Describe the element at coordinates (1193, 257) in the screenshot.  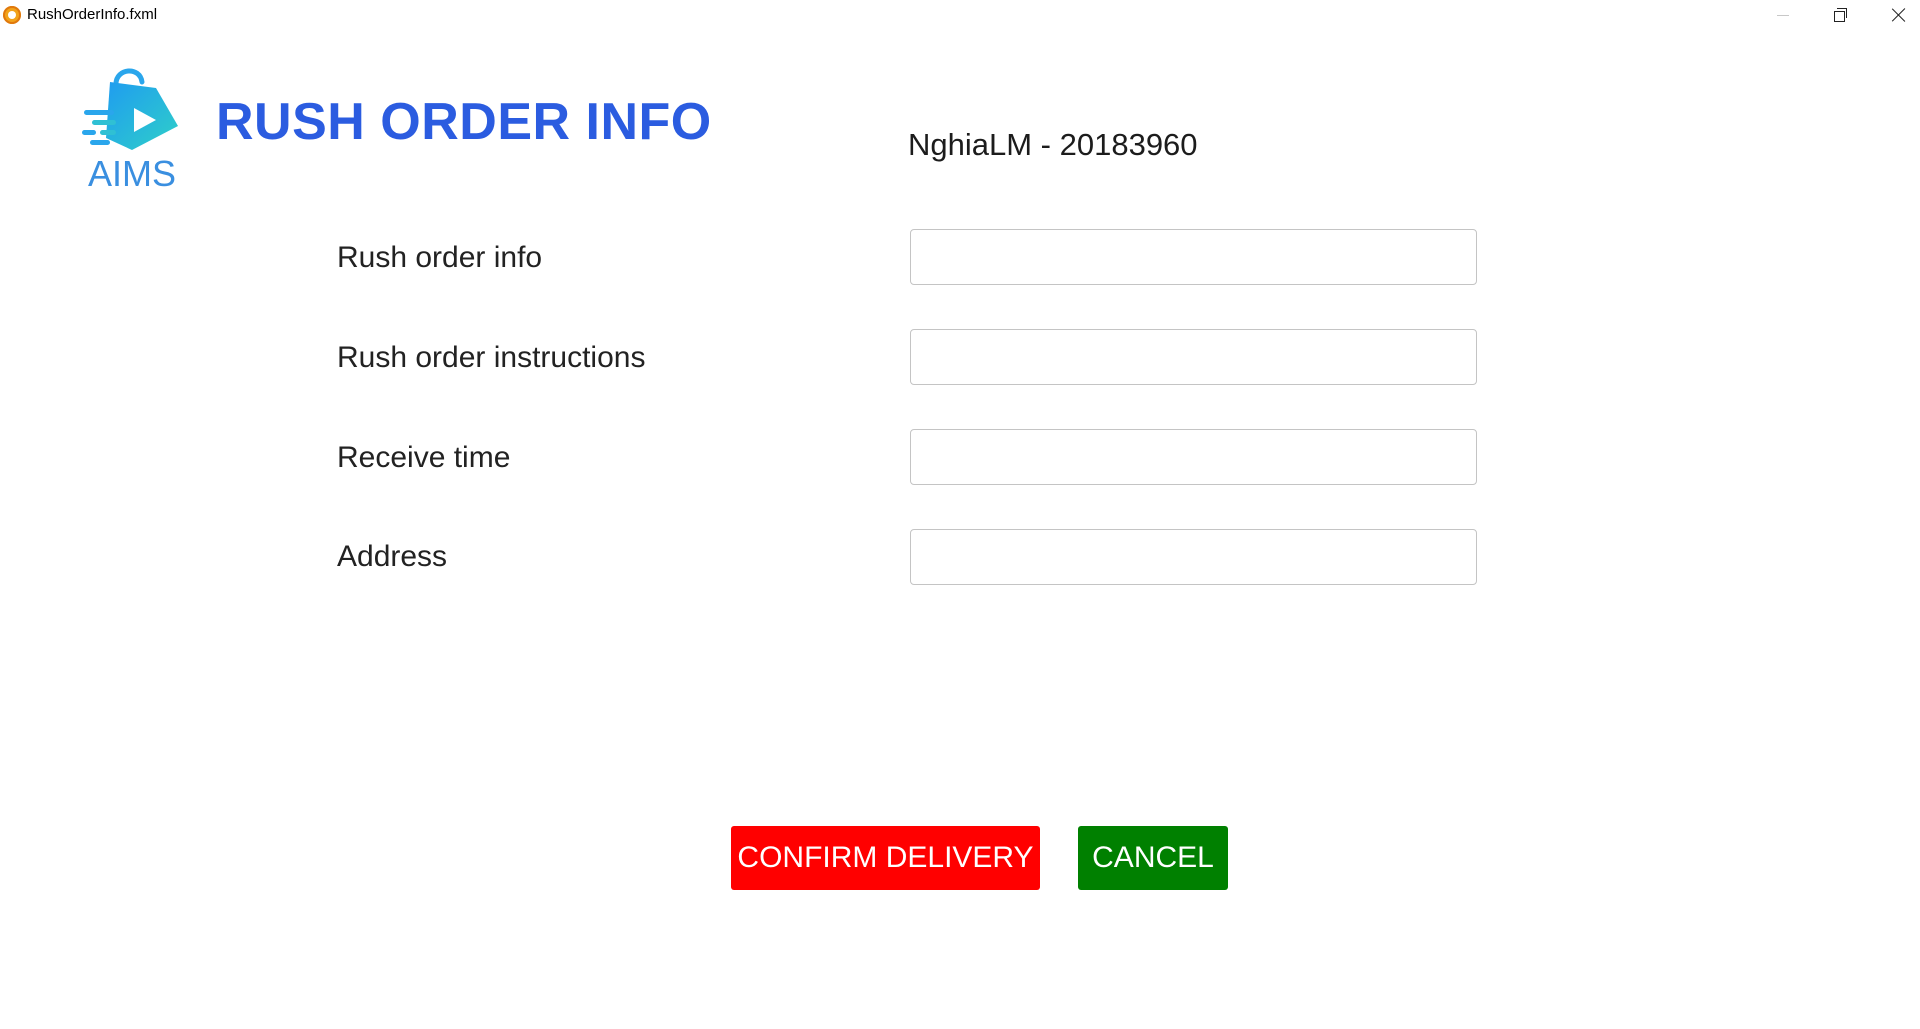
I see `rush-order-info-input` at that location.